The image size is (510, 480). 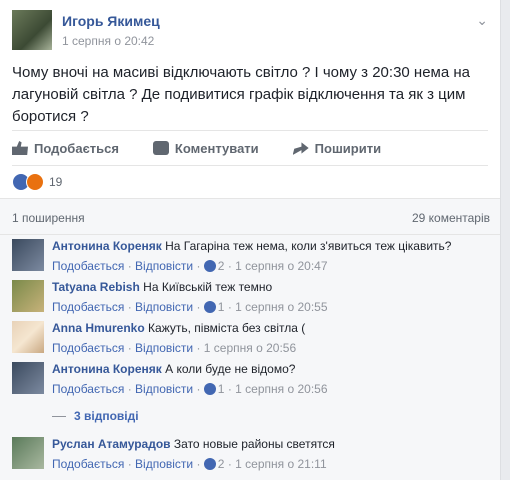 I want to click on comment-button: Коментувати, so click(x=205, y=148).